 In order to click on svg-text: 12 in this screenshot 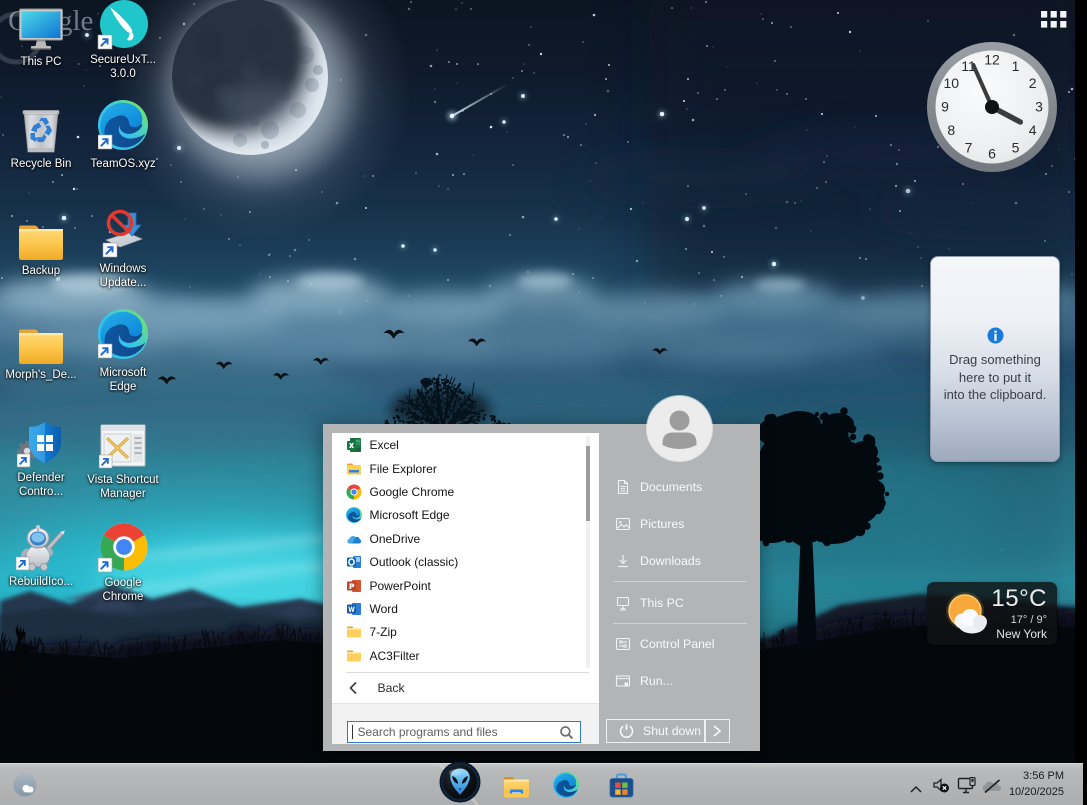, I will do `click(992, 60)`.